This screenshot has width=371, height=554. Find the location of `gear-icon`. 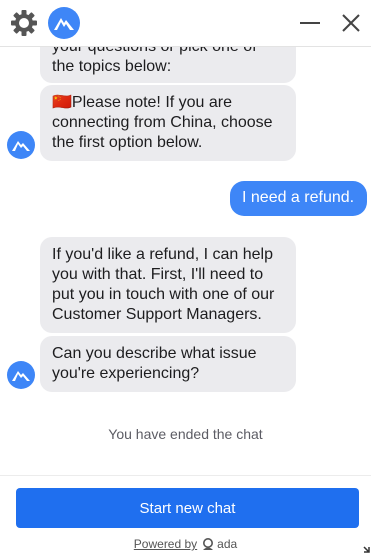

gear-icon is located at coordinates (24, 23).